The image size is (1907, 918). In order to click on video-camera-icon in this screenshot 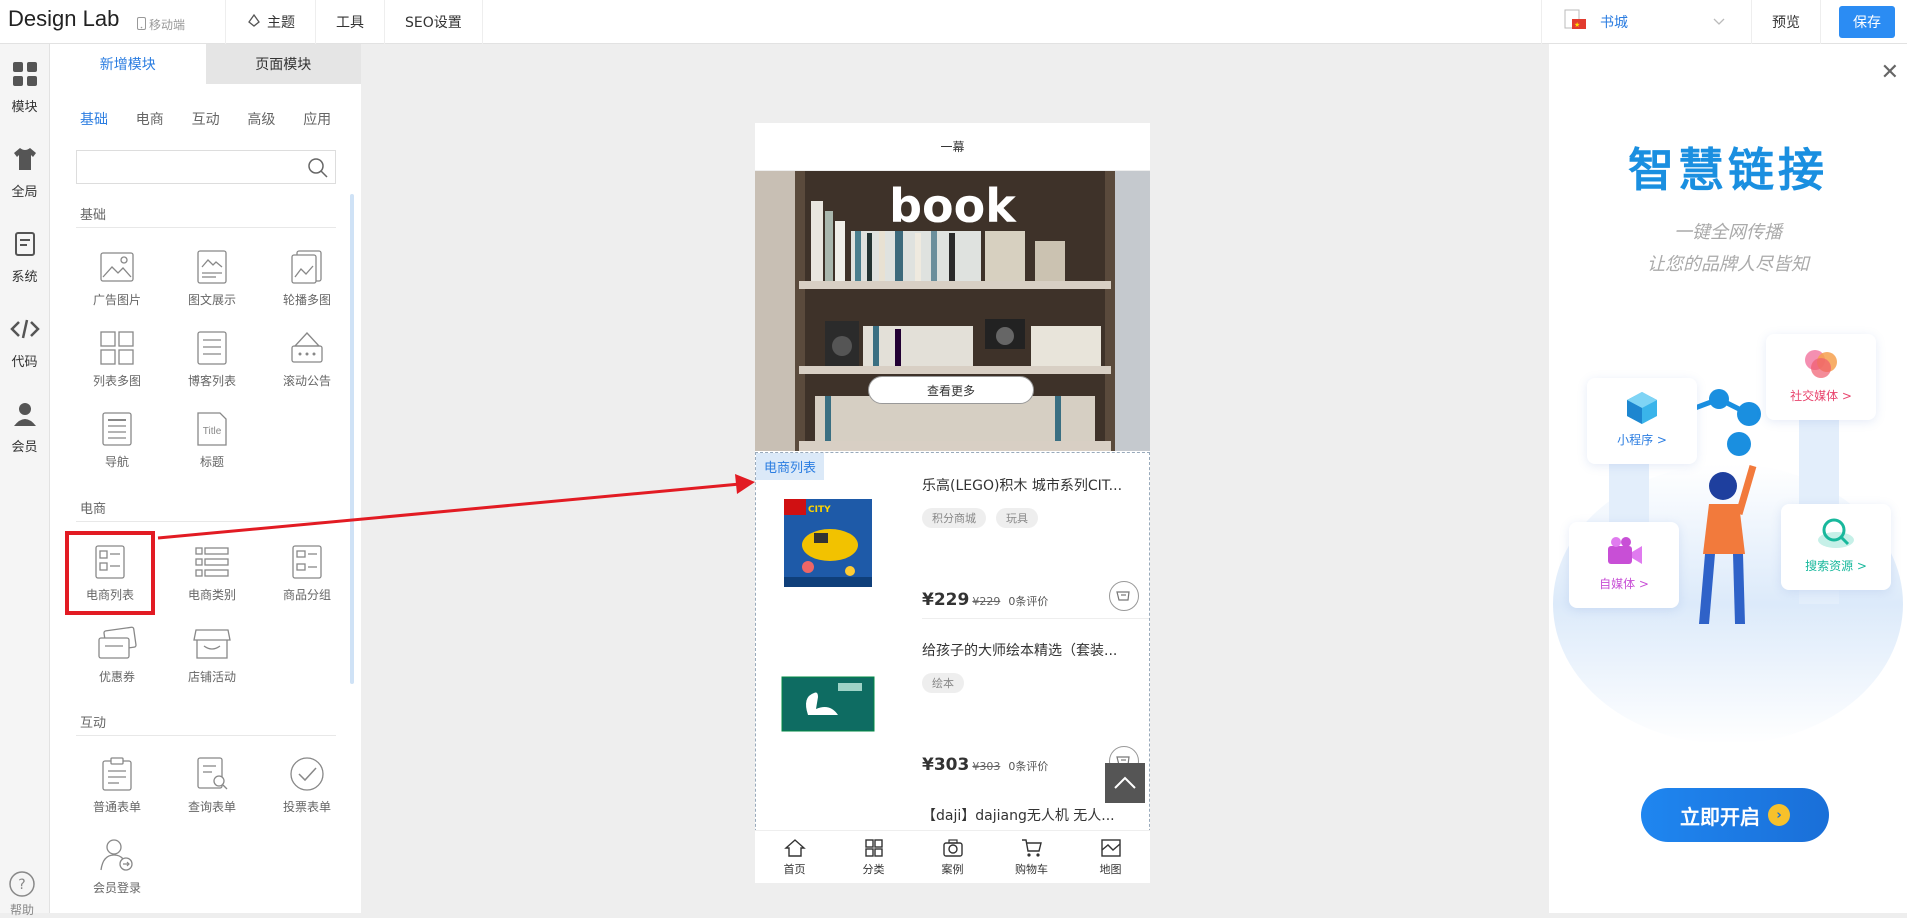, I will do `click(1625, 550)`.